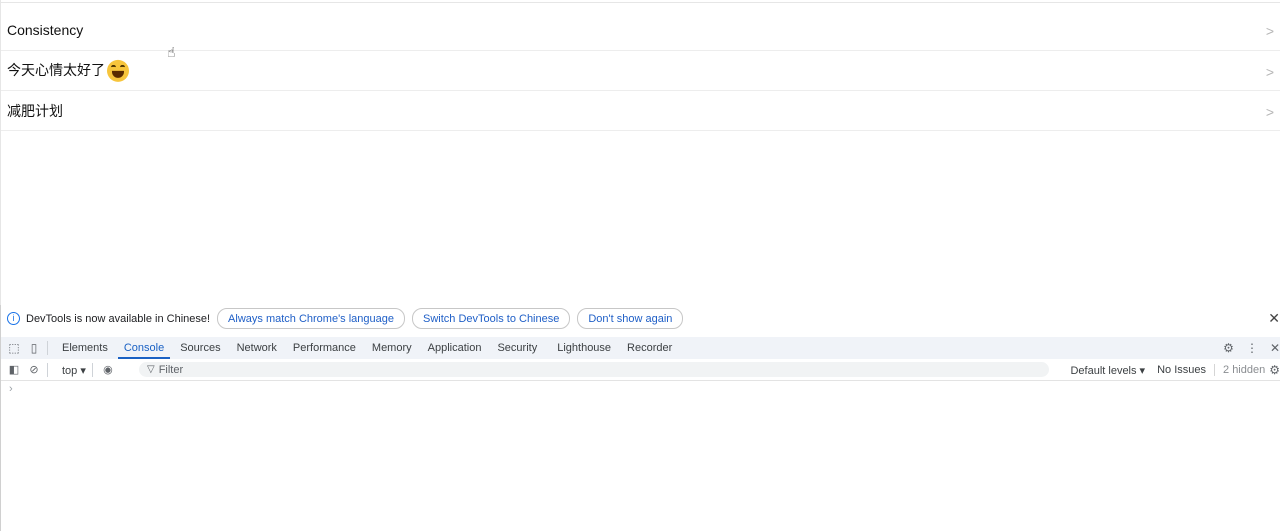 This screenshot has width=1280, height=531. What do you see at coordinates (200, 348) in the screenshot?
I see `tab-sources: Sources` at bounding box center [200, 348].